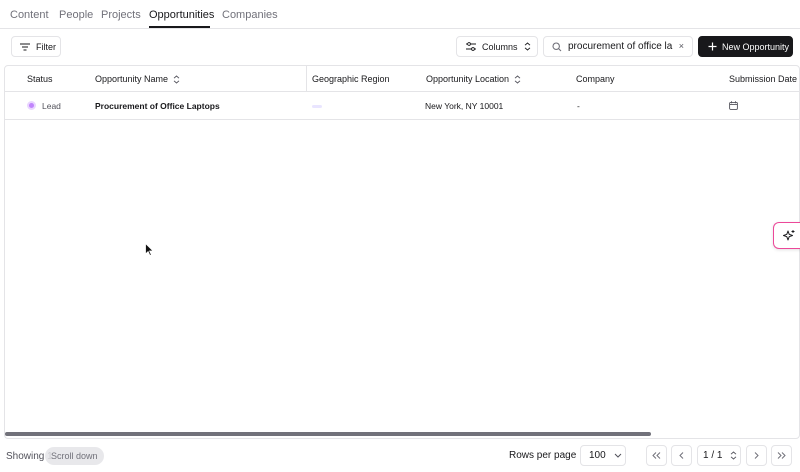  Describe the element at coordinates (29, 15) in the screenshot. I see `tab-content: Content` at that location.